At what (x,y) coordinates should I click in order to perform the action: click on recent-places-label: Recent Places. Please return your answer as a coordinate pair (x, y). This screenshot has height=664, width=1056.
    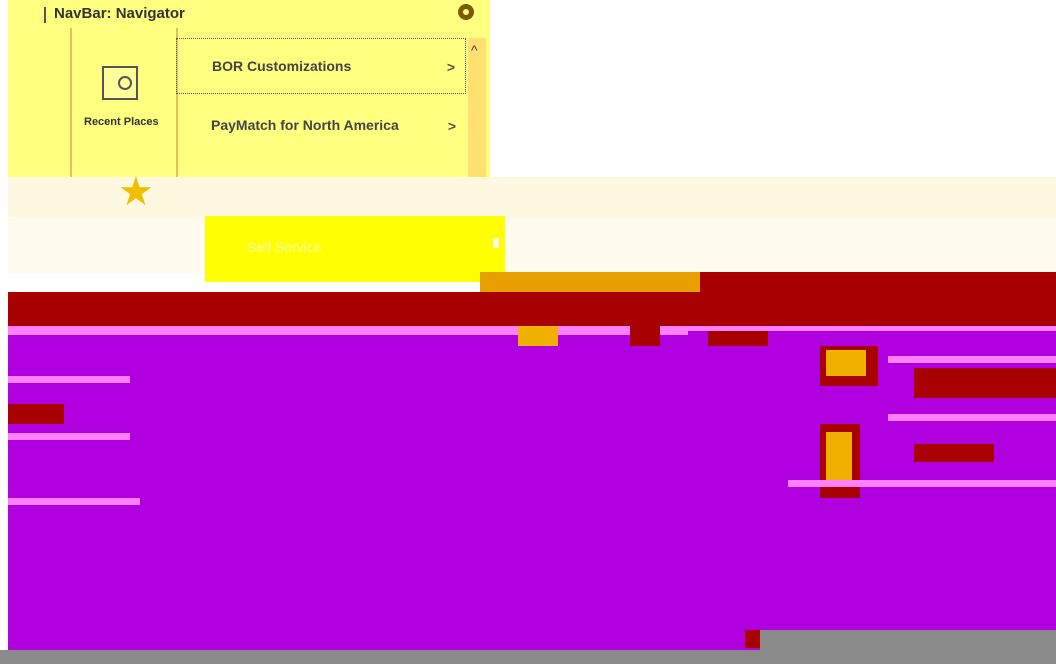
    Looking at the image, I should click on (121, 122).